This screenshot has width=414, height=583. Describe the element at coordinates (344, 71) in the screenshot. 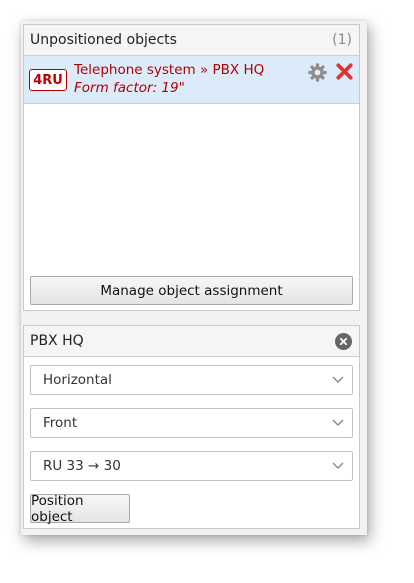

I see `remove-icon` at that location.